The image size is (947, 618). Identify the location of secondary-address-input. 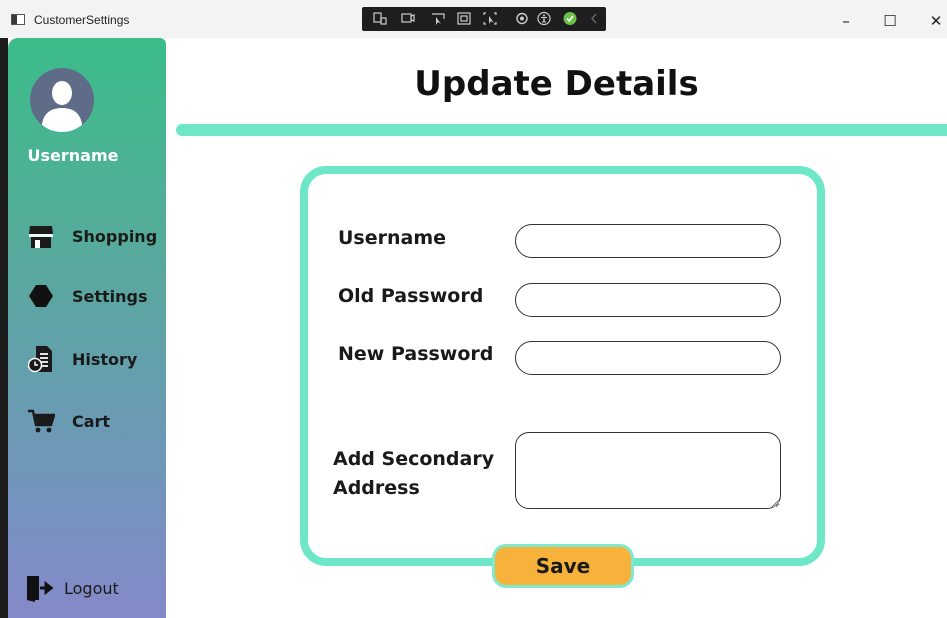
(648, 470).